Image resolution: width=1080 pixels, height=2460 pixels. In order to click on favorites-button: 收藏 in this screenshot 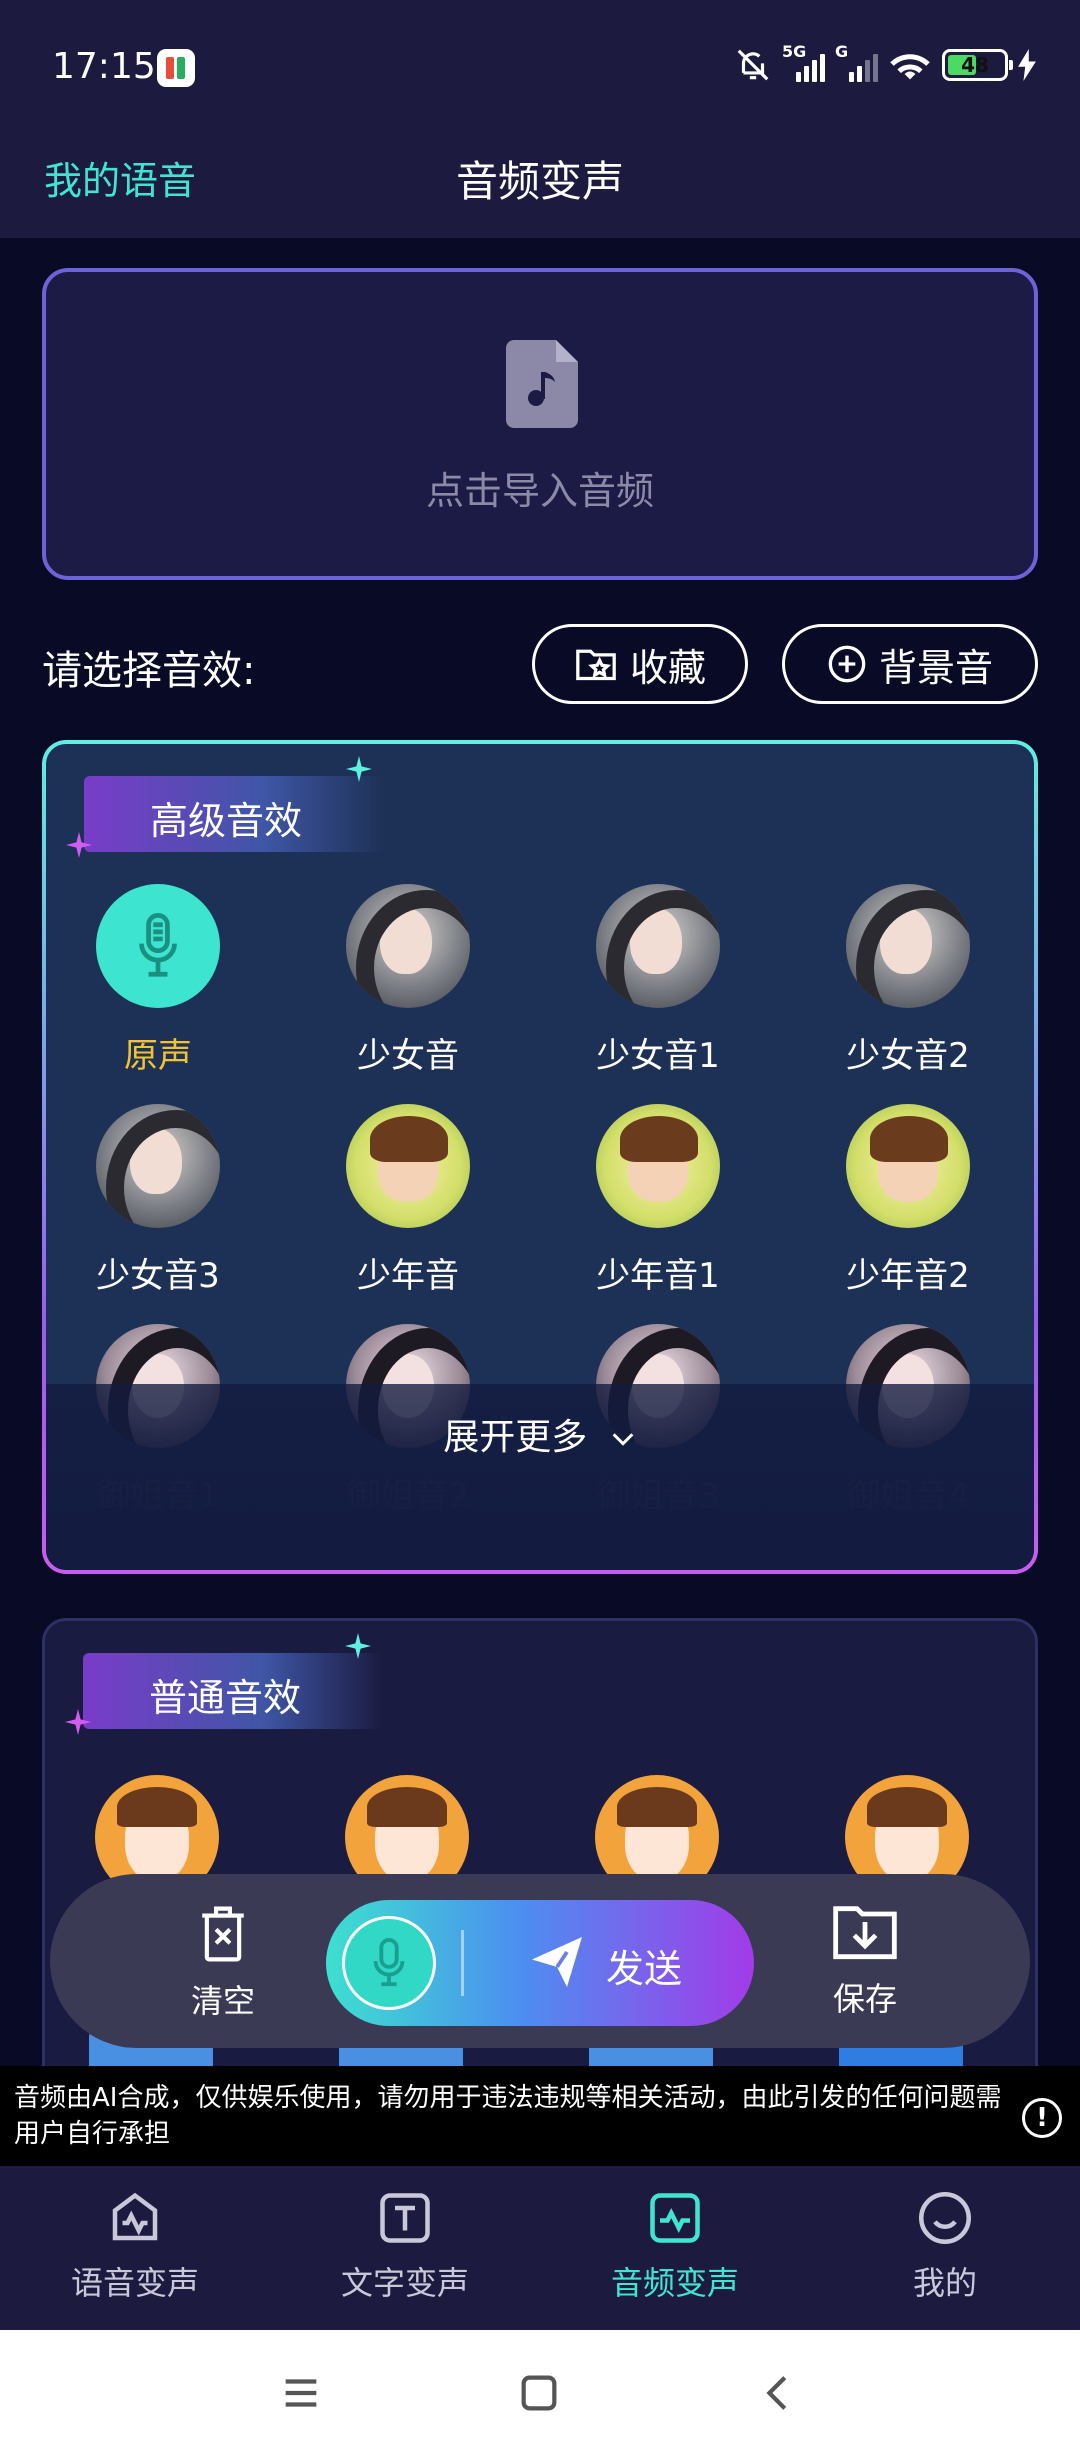, I will do `click(640, 664)`.